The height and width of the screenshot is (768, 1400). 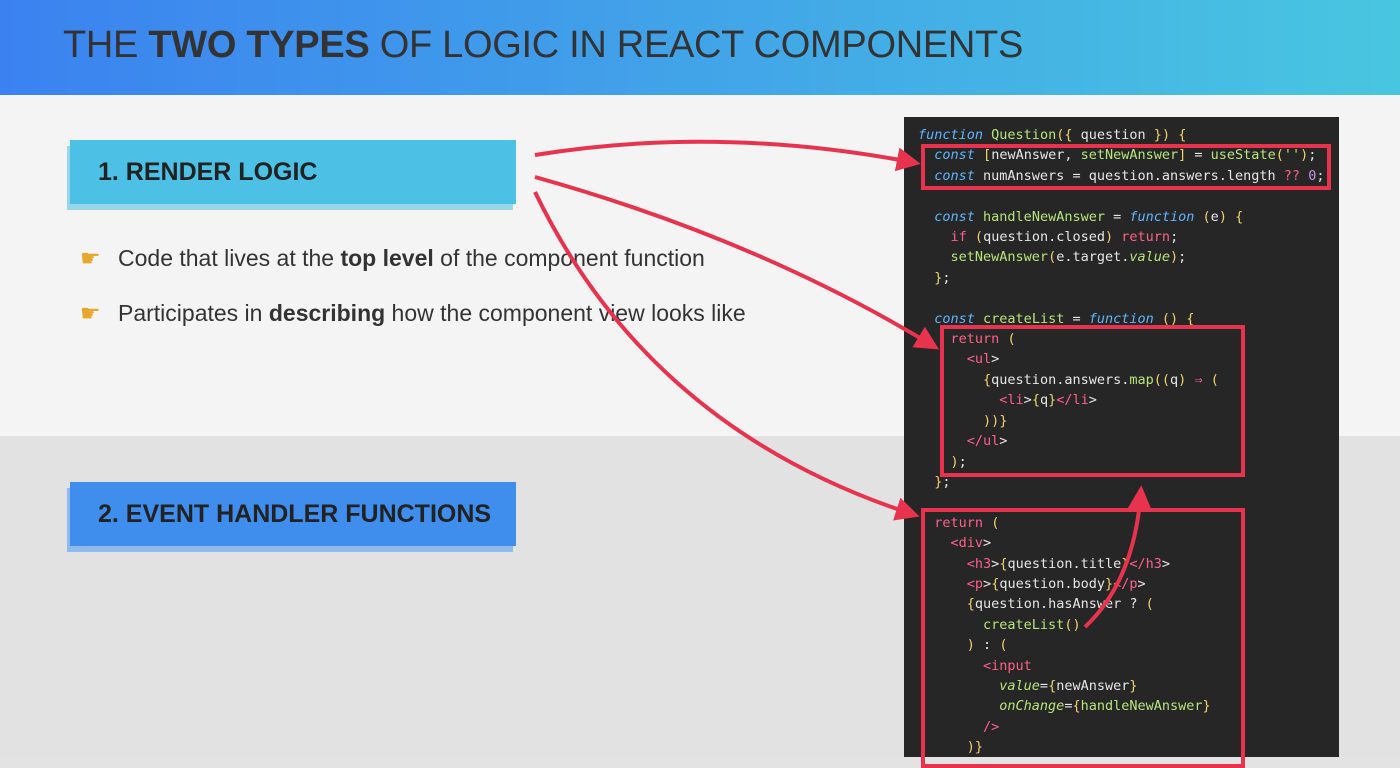 I want to click on arrow-create-list-call, so click(x=1117, y=557).